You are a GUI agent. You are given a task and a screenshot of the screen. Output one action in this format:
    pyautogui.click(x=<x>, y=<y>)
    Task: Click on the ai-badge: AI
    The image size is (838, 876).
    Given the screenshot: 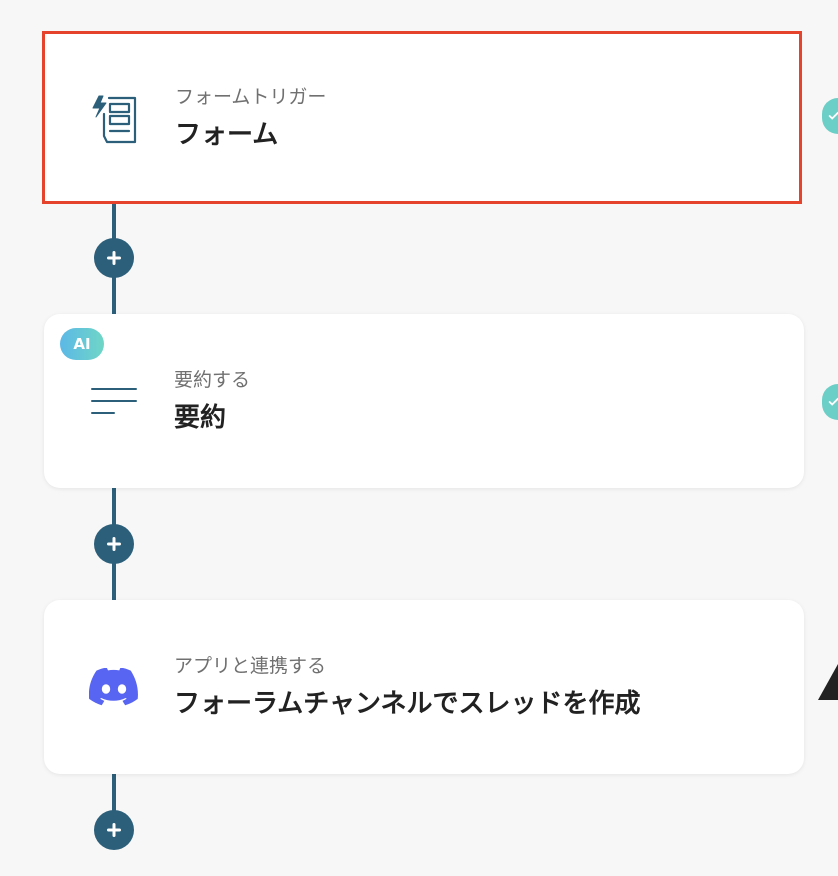 What is the action you would take?
    pyautogui.click(x=82, y=344)
    